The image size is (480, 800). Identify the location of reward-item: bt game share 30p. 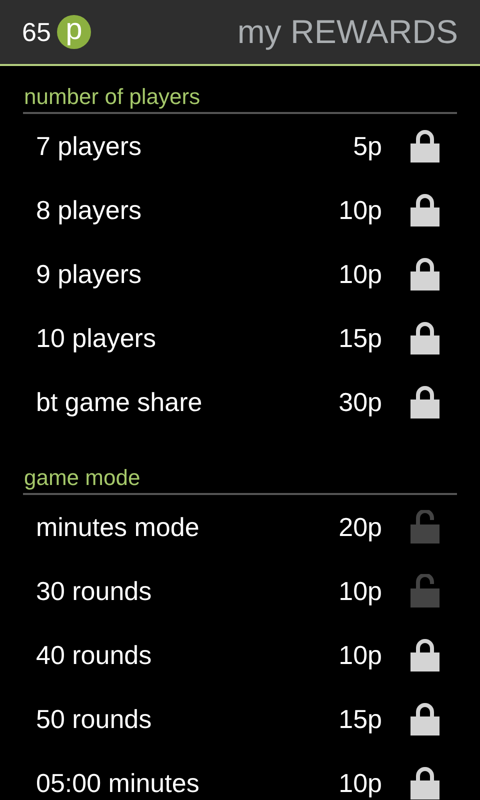
(240, 402).